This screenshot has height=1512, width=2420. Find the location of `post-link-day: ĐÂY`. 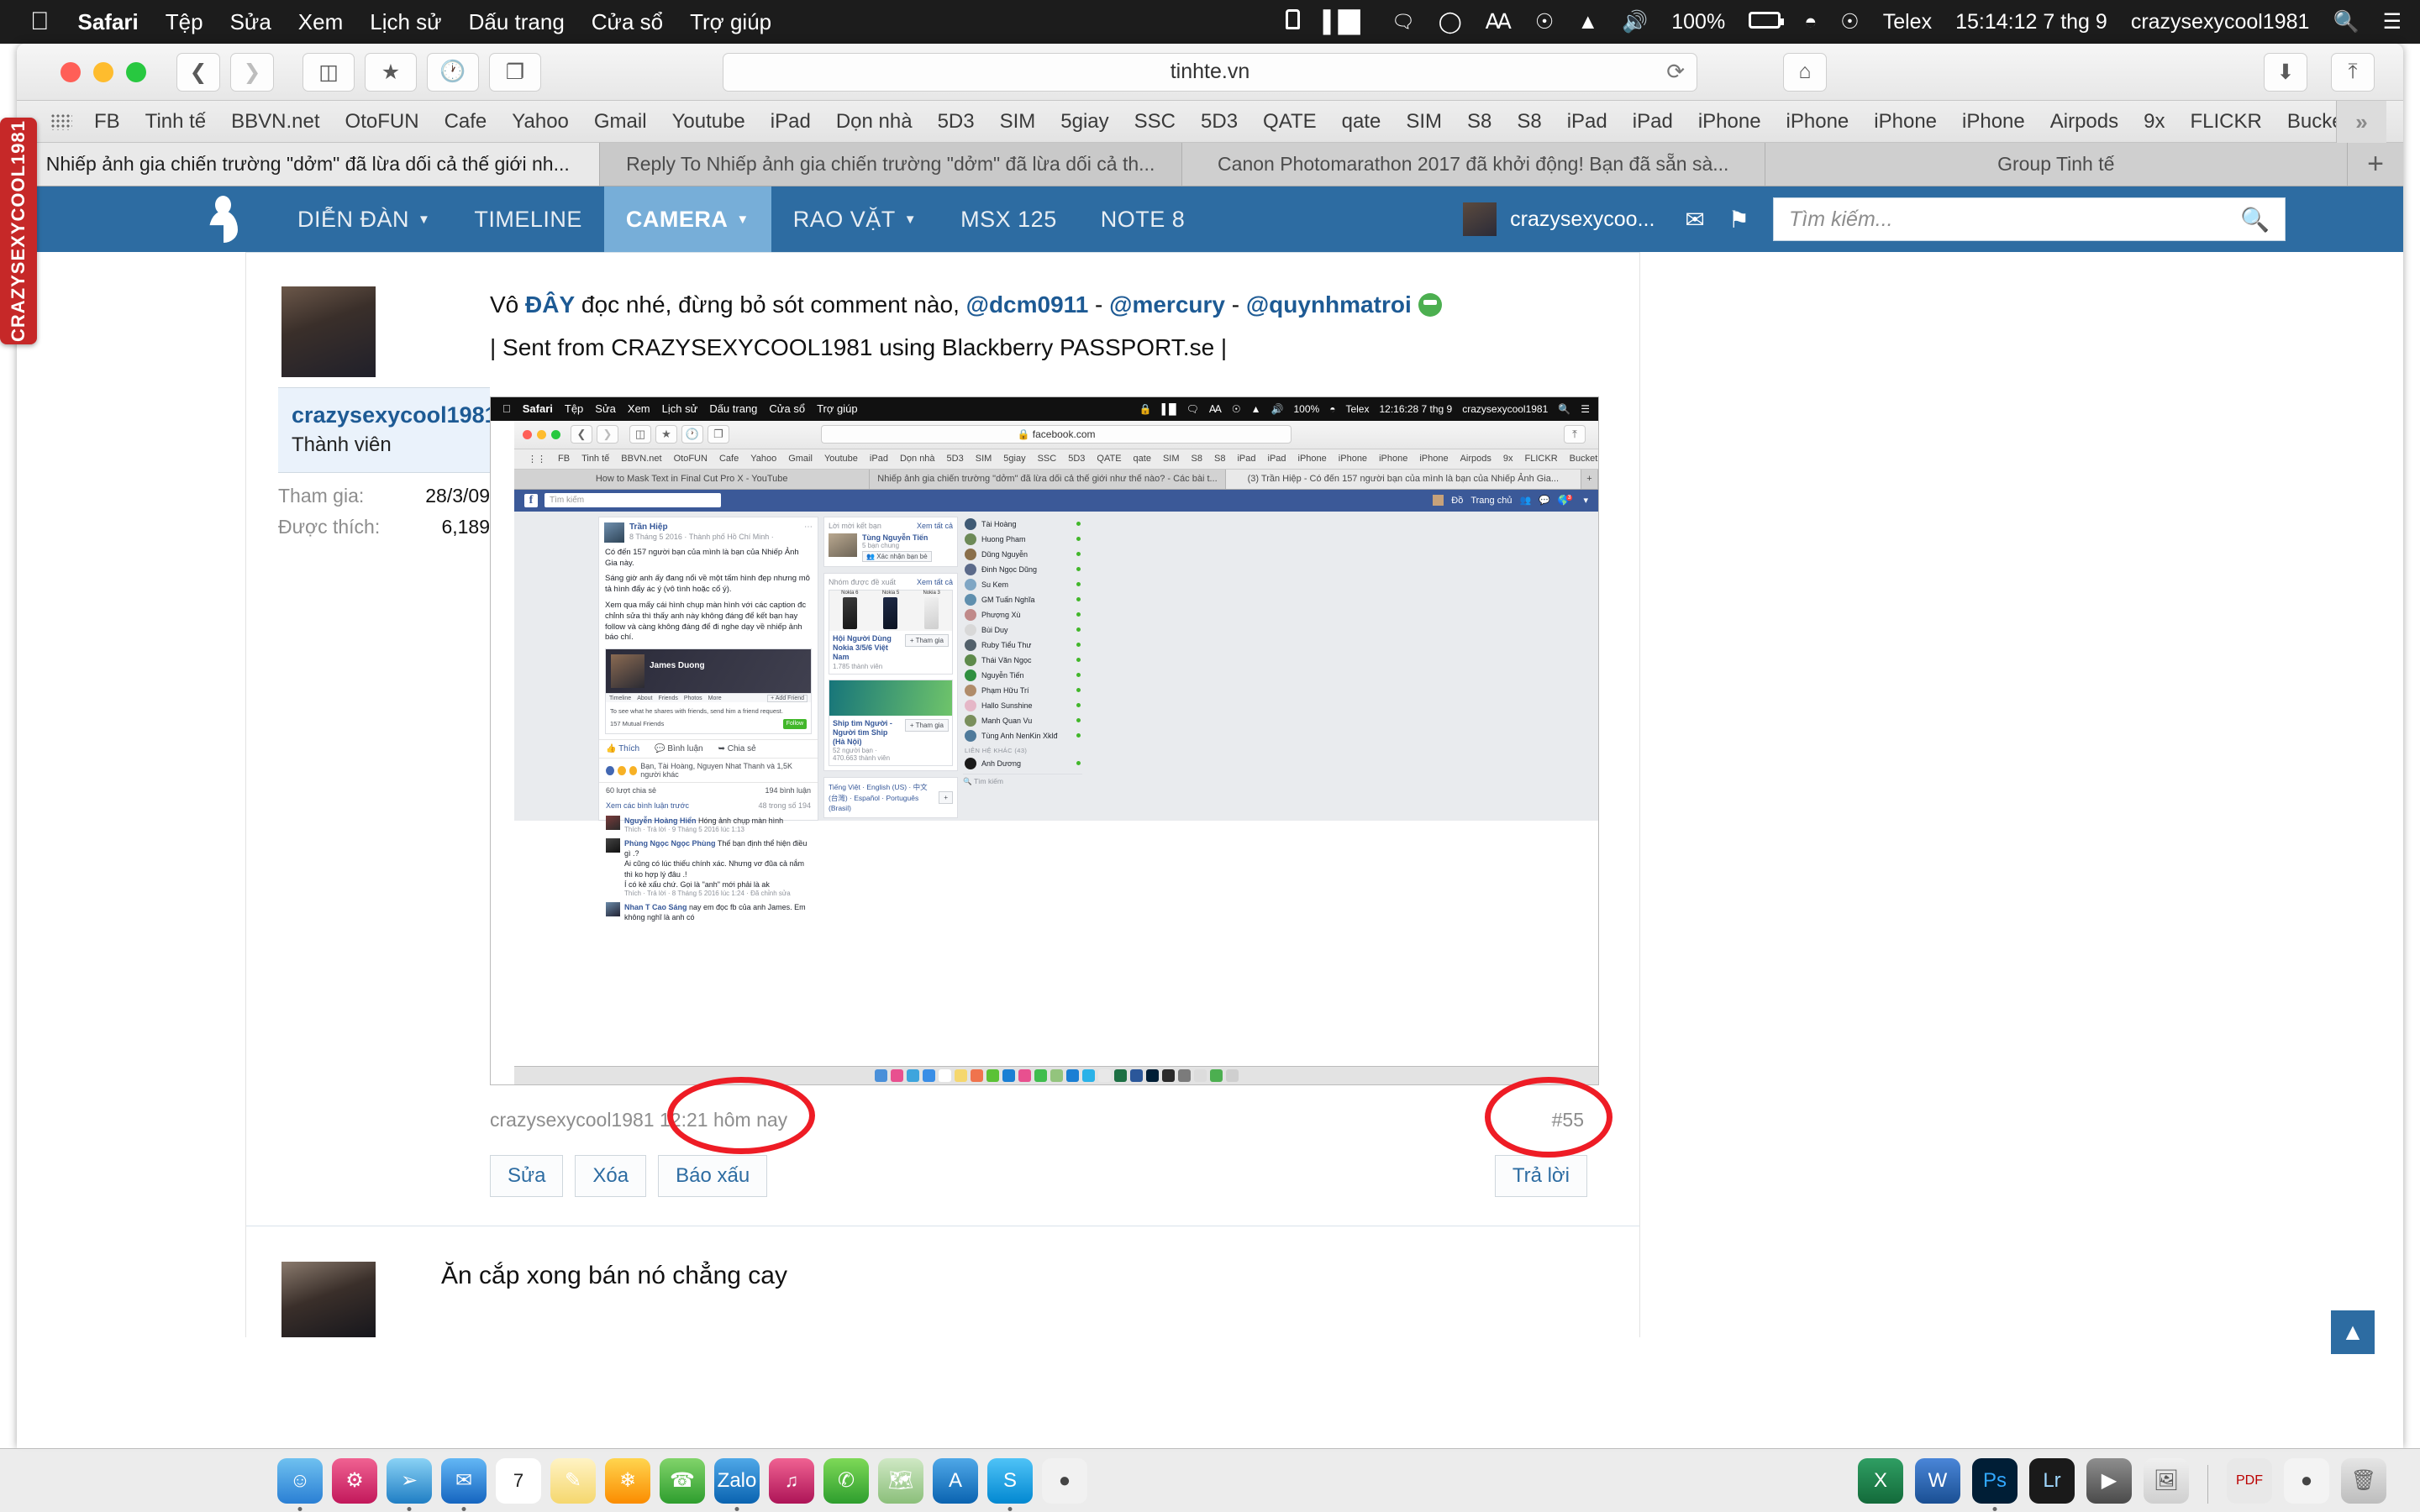

post-link-day: ĐÂY is located at coordinates (550, 304).